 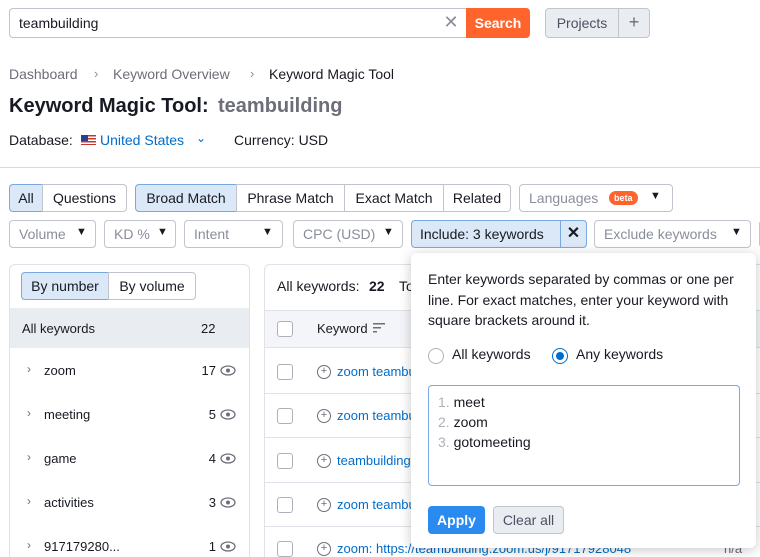 What do you see at coordinates (208, 370) in the screenshot?
I see `group-count: 17` at bounding box center [208, 370].